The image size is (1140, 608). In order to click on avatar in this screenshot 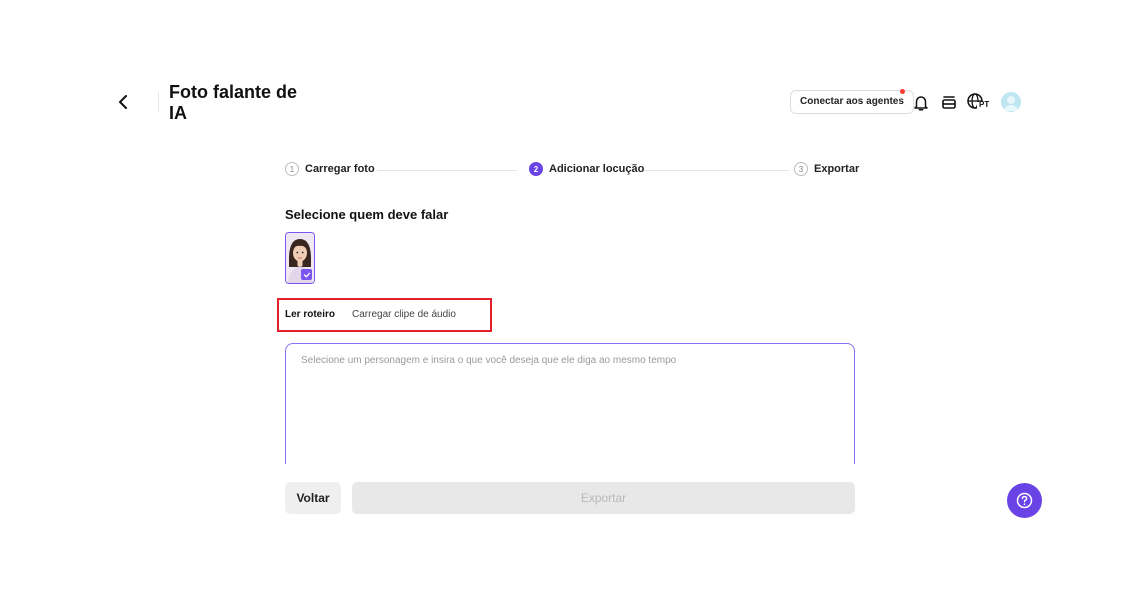, I will do `click(1011, 102)`.